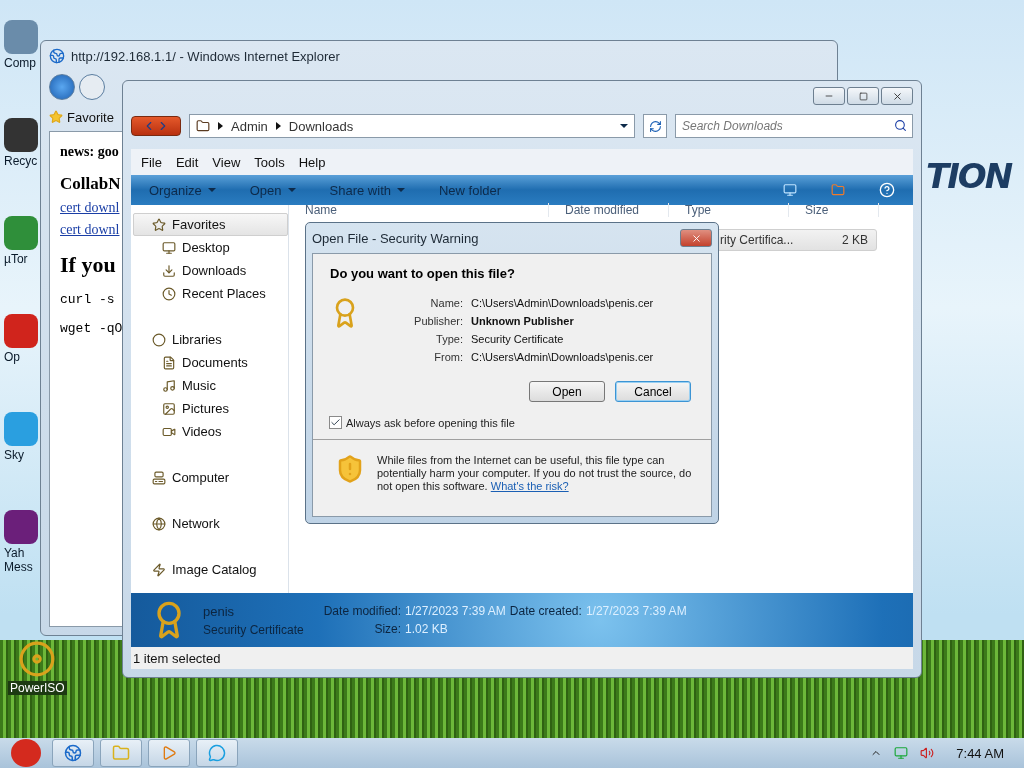 Image resolution: width=1024 pixels, height=768 pixels. Describe the element at coordinates (169, 270) in the screenshot. I see `downloads-icon` at that location.